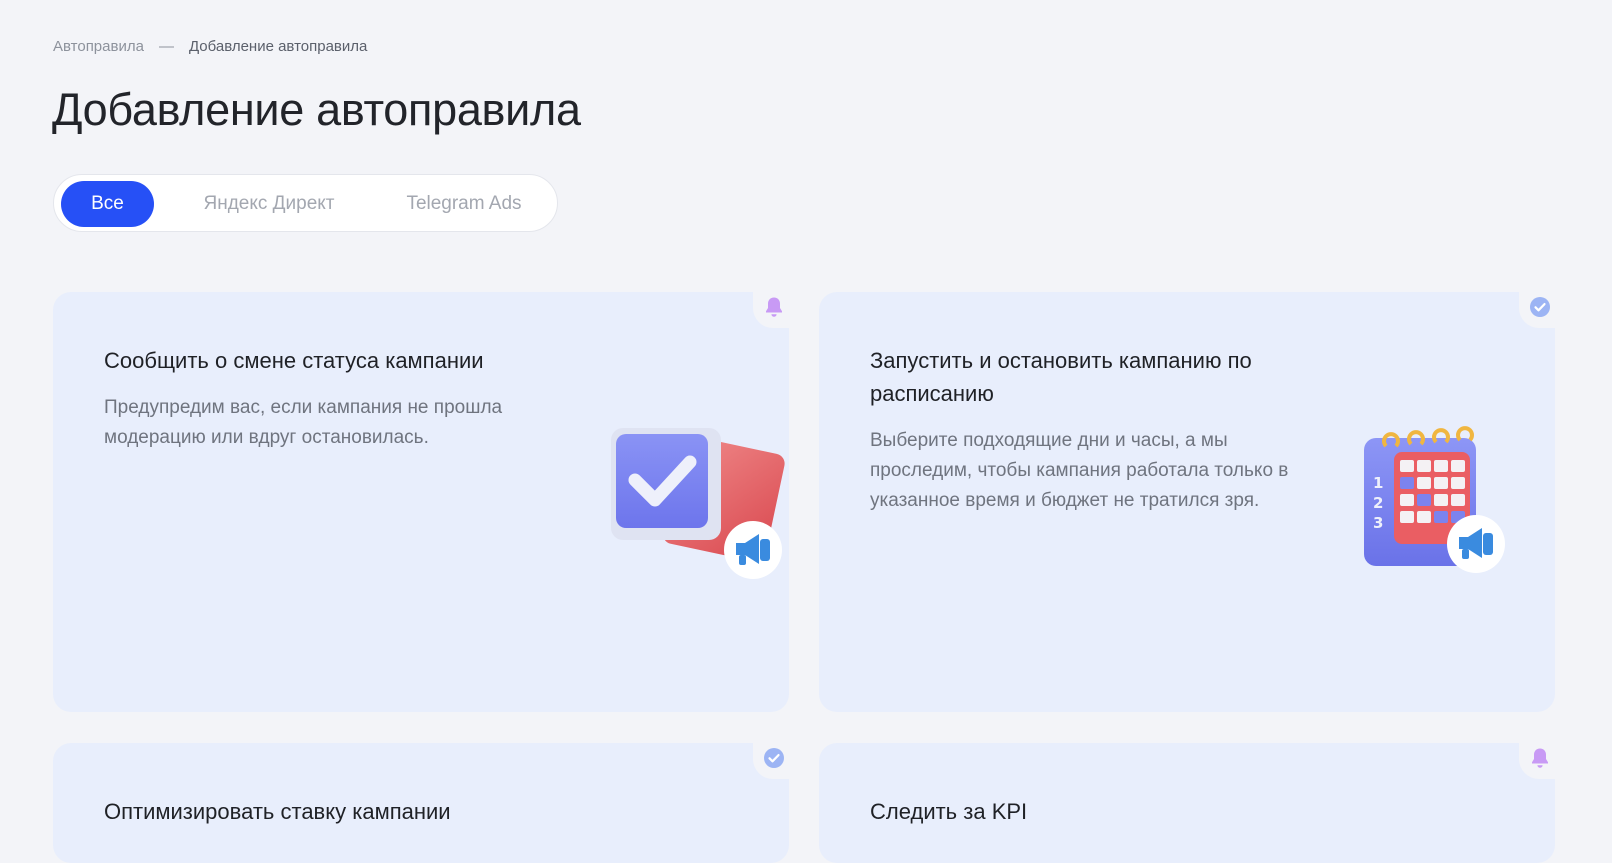 Image resolution: width=1612 pixels, height=863 pixels. What do you see at coordinates (269, 204) in the screenshot?
I see `tab-yandex-direct: Яндекс Директ` at bounding box center [269, 204].